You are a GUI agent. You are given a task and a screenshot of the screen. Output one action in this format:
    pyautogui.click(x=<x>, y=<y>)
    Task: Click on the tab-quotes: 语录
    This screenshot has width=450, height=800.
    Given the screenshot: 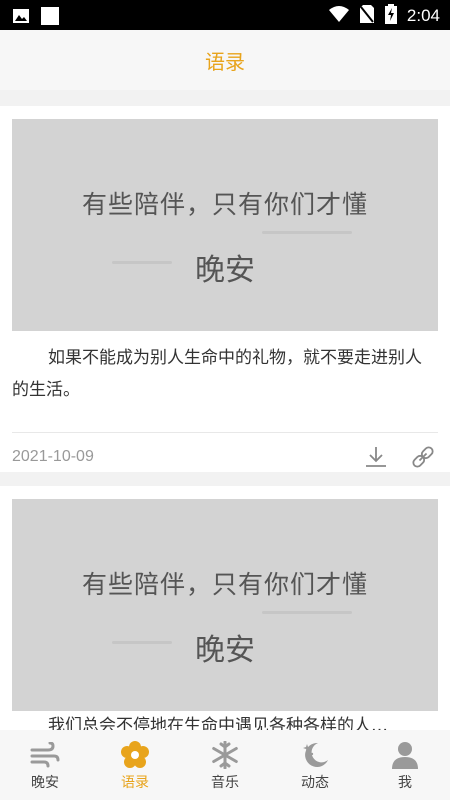 What is the action you would take?
    pyautogui.click(x=135, y=765)
    